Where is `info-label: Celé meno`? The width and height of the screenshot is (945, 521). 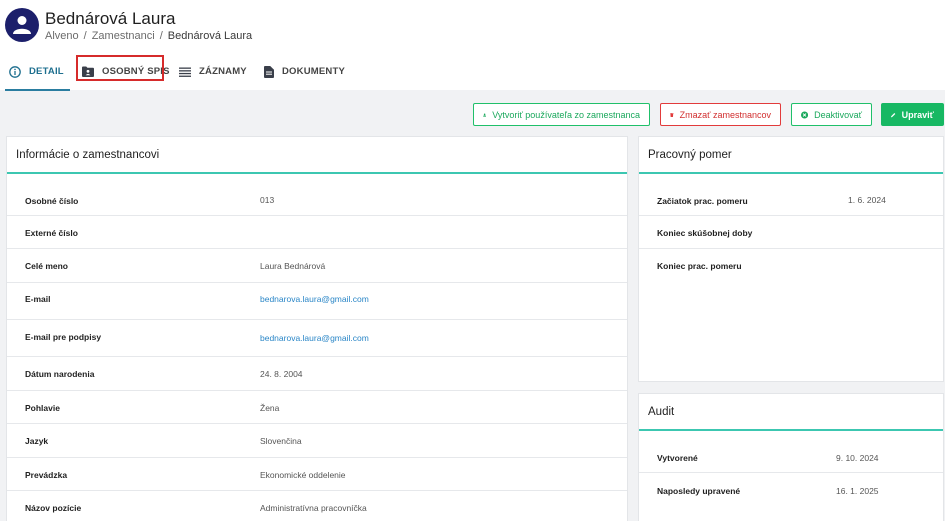 info-label: Celé meno is located at coordinates (46, 266).